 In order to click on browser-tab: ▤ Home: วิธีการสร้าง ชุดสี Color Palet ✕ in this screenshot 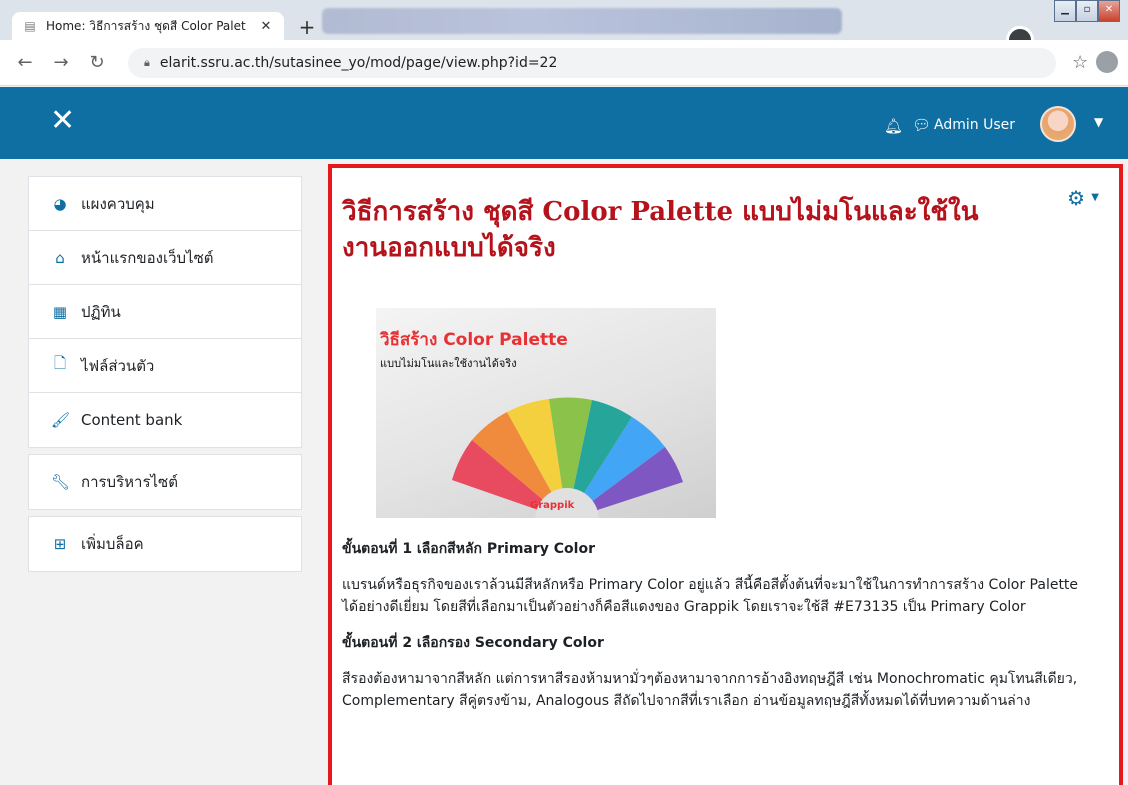, I will do `click(148, 26)`.